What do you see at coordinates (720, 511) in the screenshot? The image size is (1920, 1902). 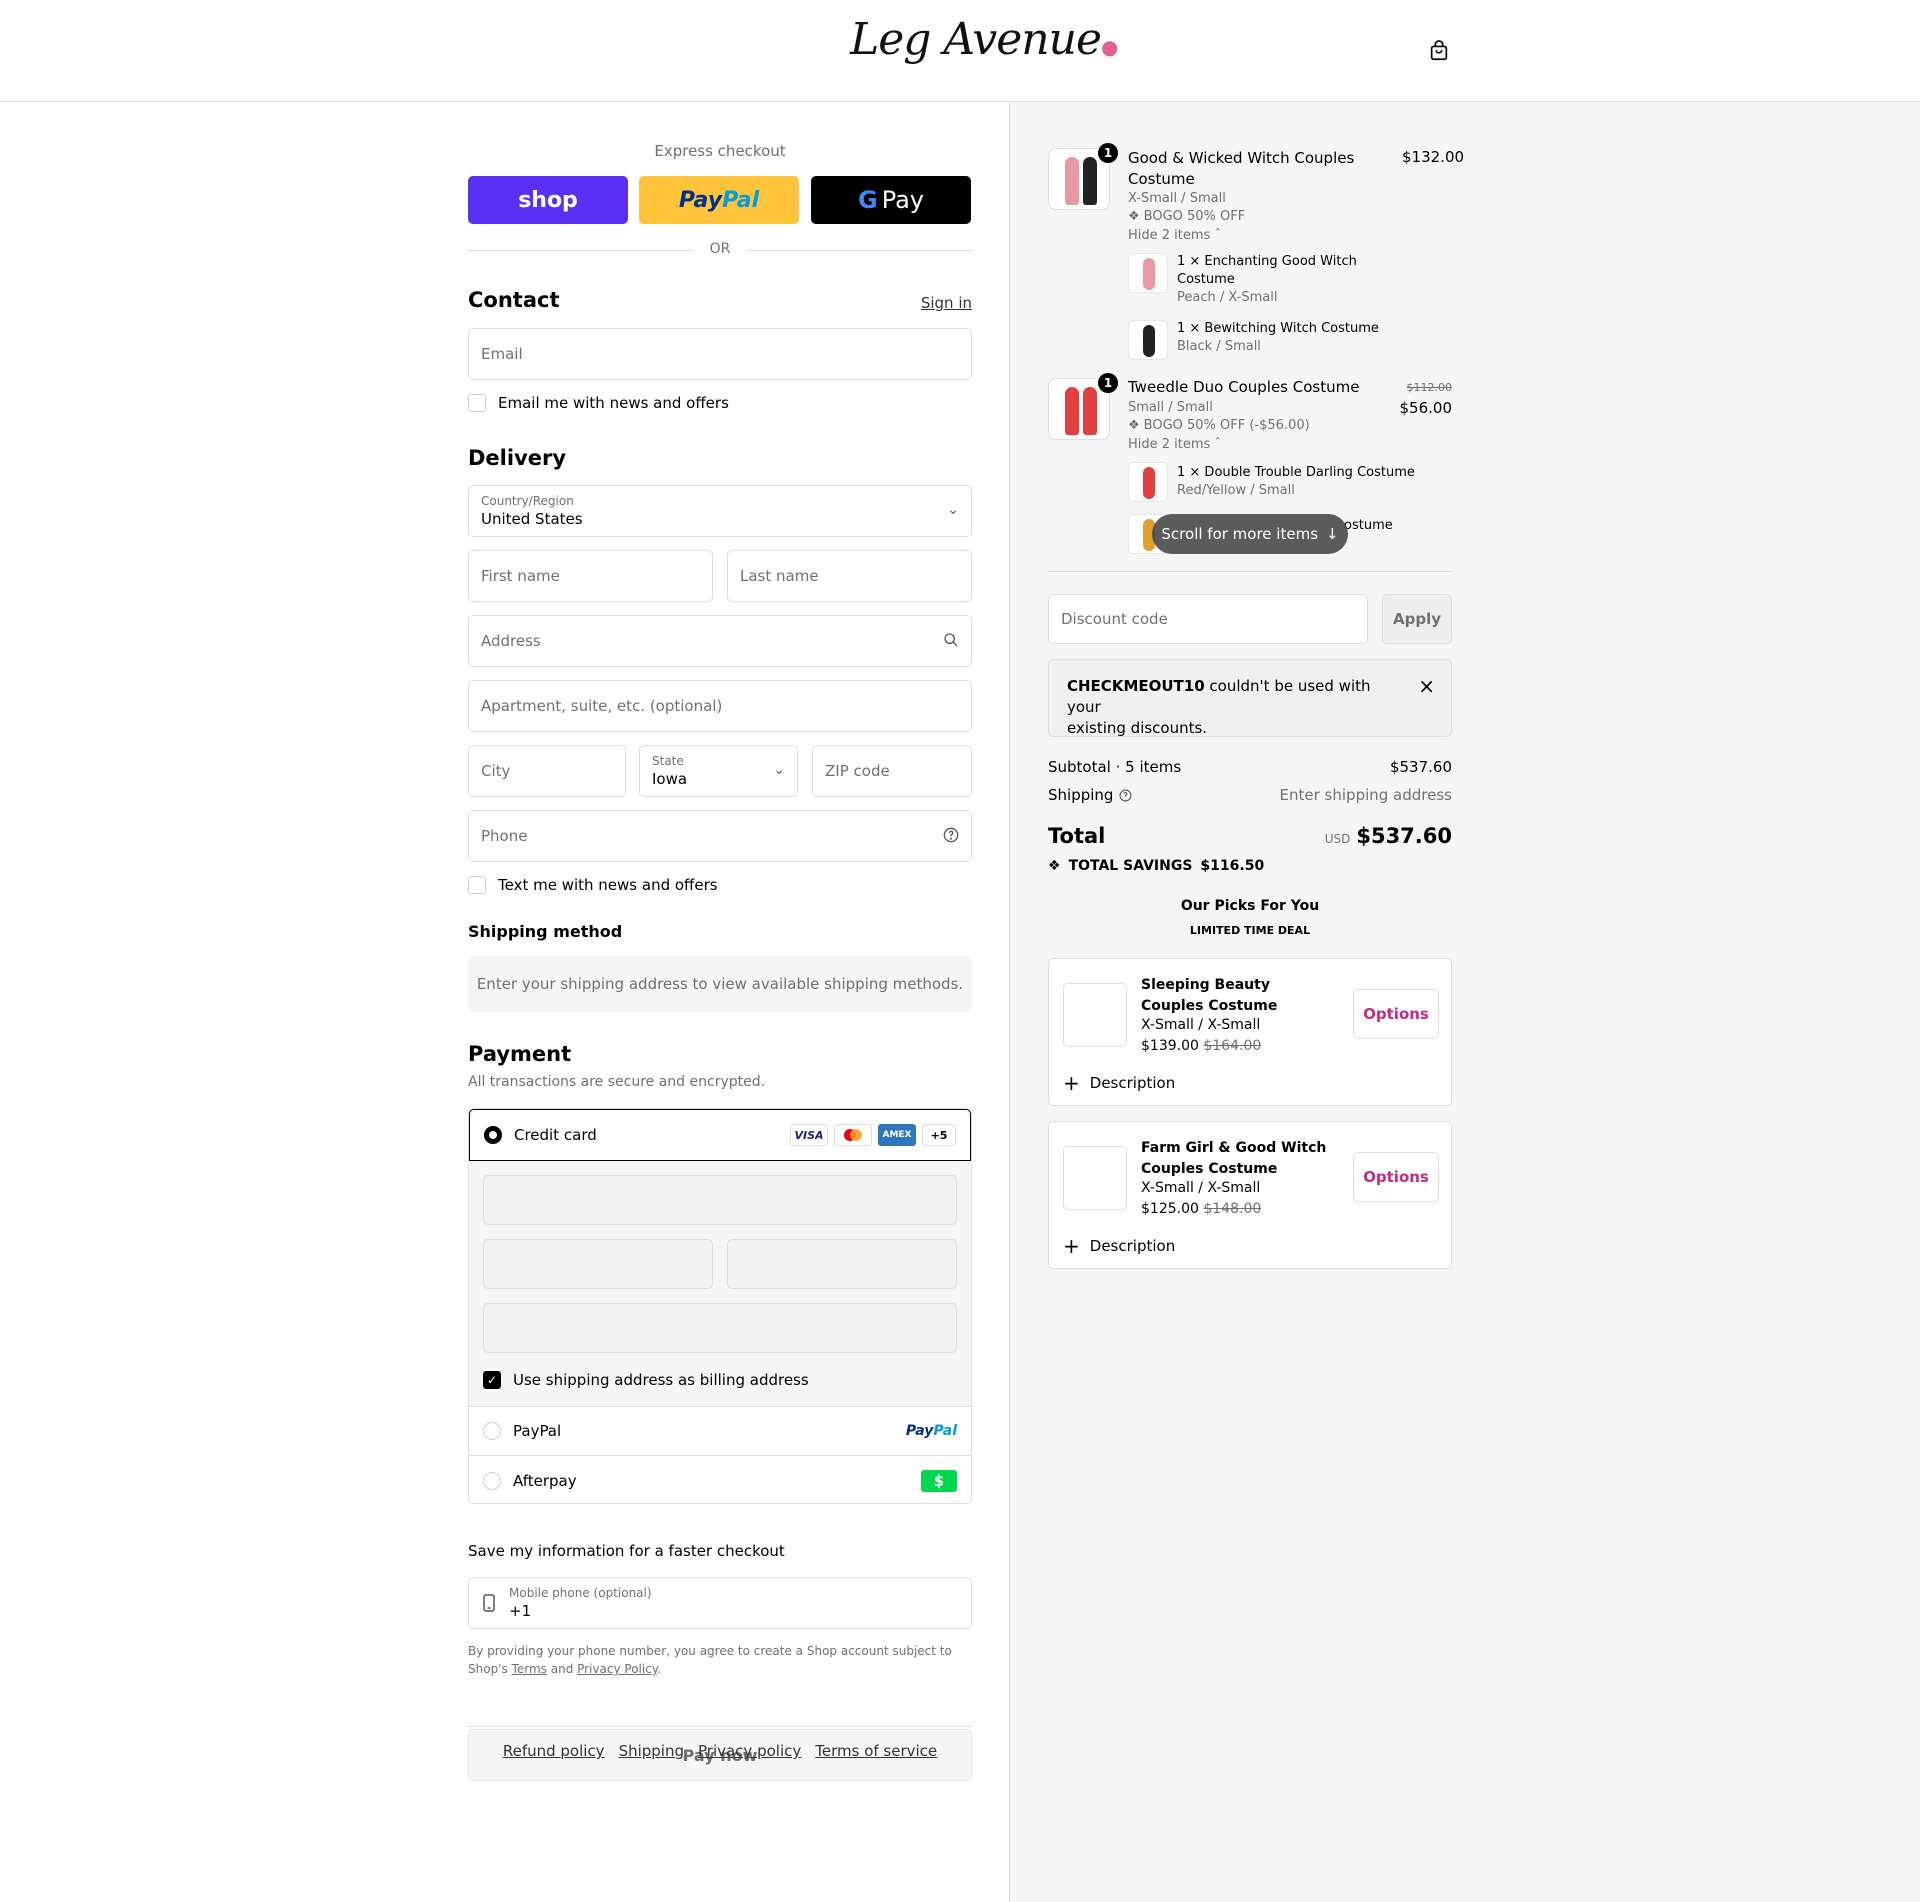 I see `country-select: Country/Region United States ⌄` at bounding box center [720, 511].